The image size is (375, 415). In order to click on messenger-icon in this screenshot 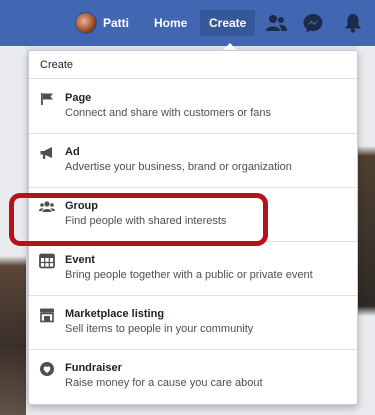, I will do `click(313, 23)`.